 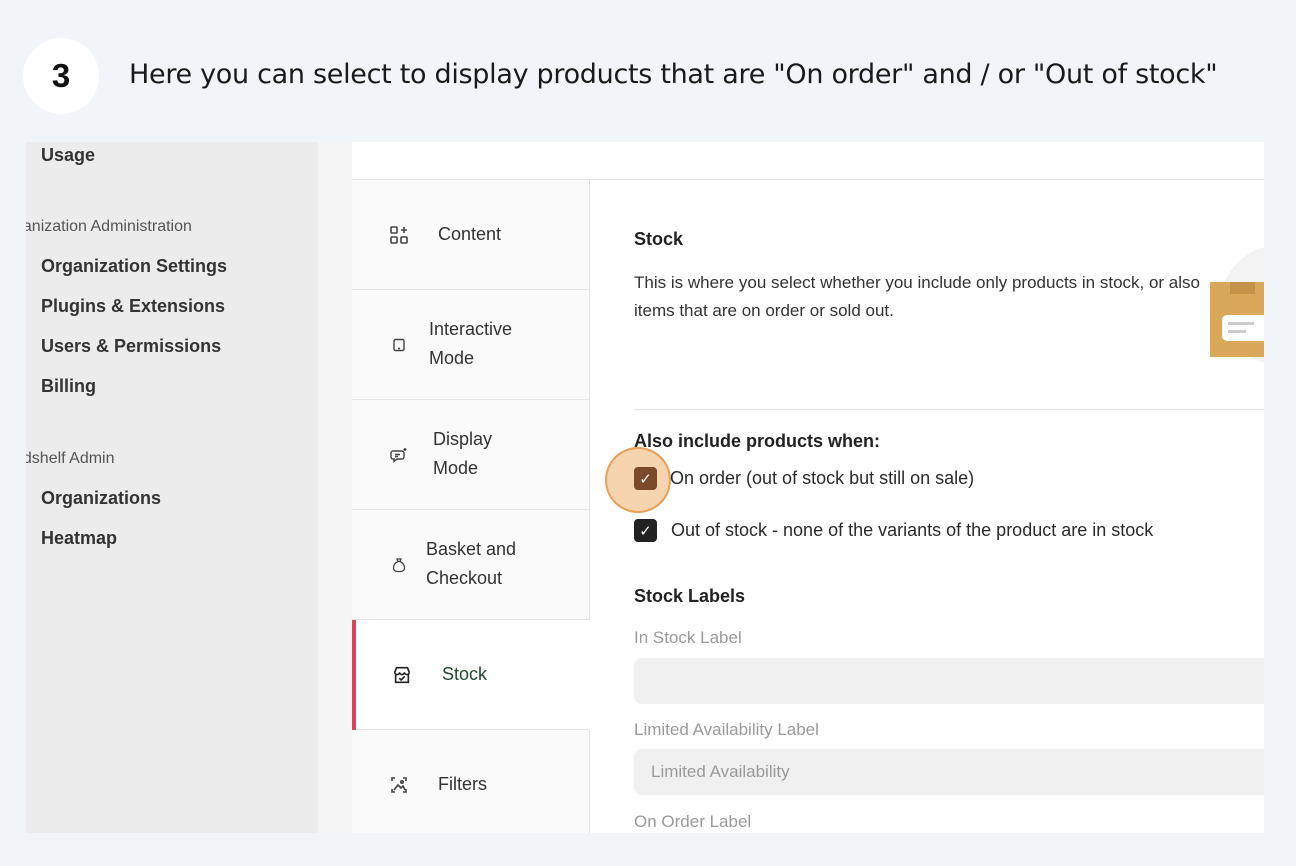 I want to click on in-stock-label-caption: In Stock Label, so click(x=688, y=637).